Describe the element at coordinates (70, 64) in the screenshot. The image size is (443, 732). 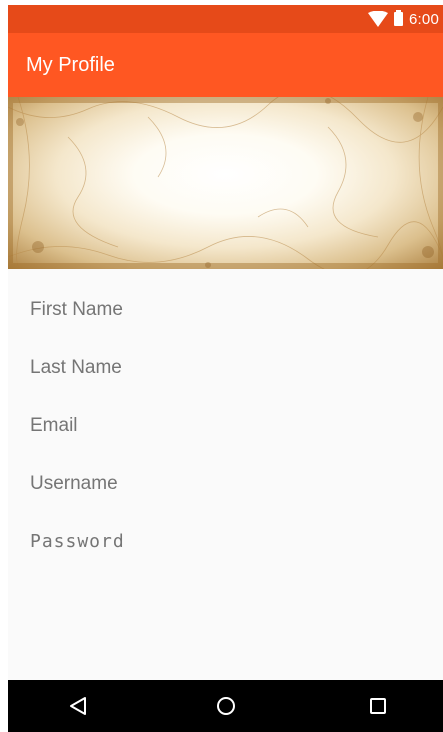
I see `page-title: My Profile` at that location.